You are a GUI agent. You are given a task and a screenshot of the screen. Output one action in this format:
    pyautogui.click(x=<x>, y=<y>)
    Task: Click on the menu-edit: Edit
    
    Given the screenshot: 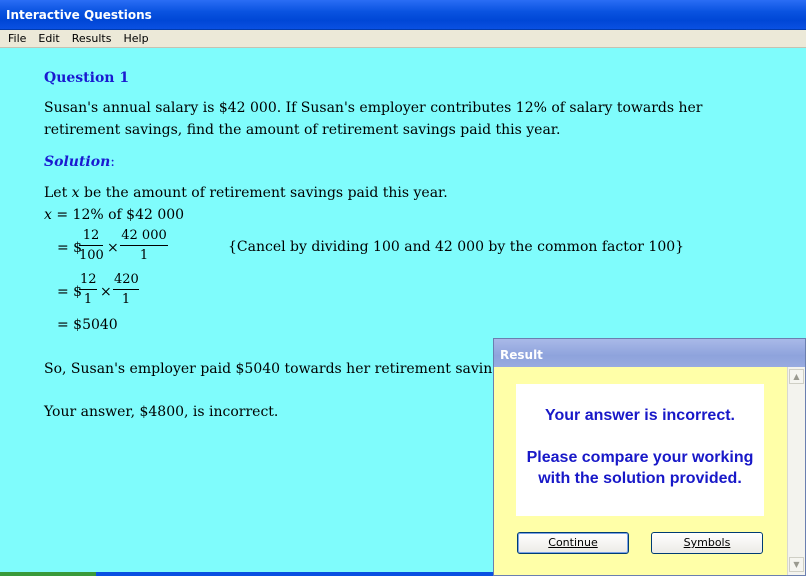 What is the action you would take?
    pyautogui.click(x=48, y=39)
    